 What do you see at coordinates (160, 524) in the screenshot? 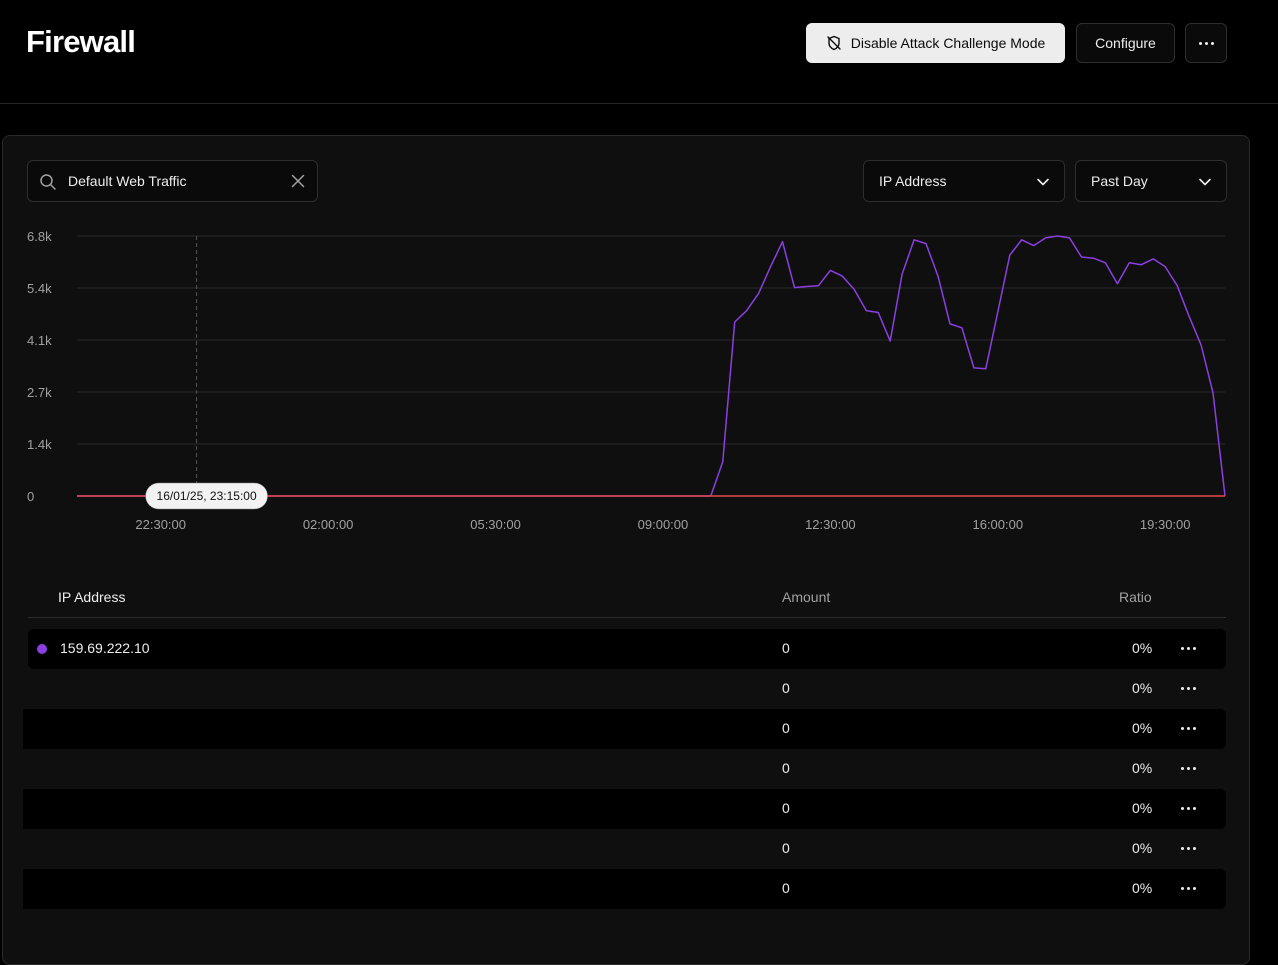
I see `x-tick-label: 22:30:00` at bounding box center [160, 524].